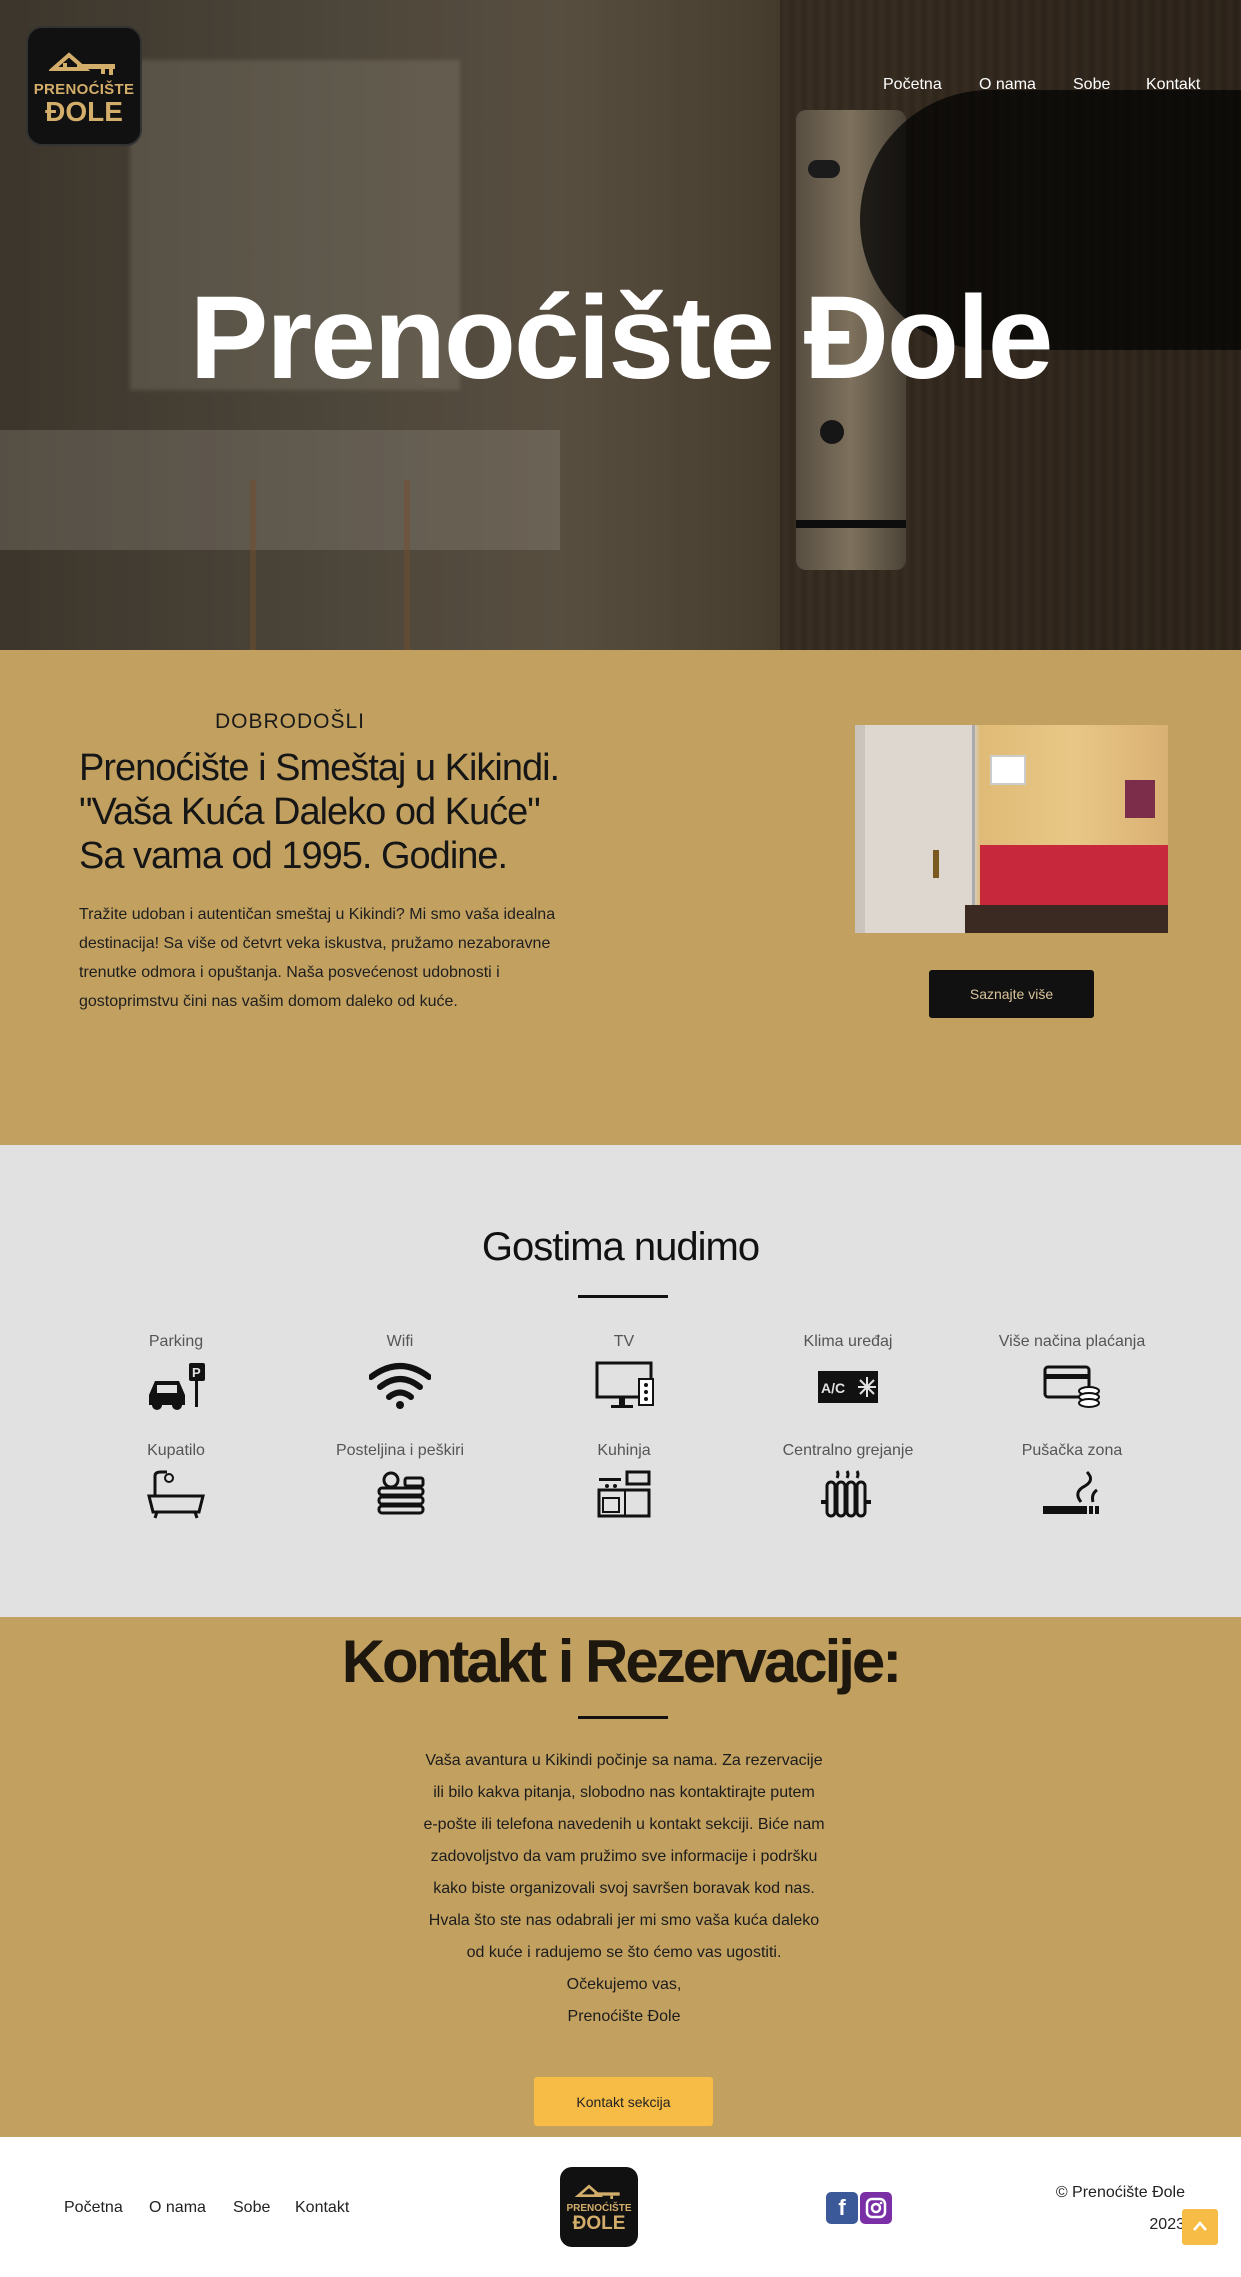 The image size is (1241, 2277). What do you see at coordinates (599, 2207) in the screenshot?
I see `footer-logo: PRENOĆIŠTE ĐOLE` at bounding box center [599, 2207].